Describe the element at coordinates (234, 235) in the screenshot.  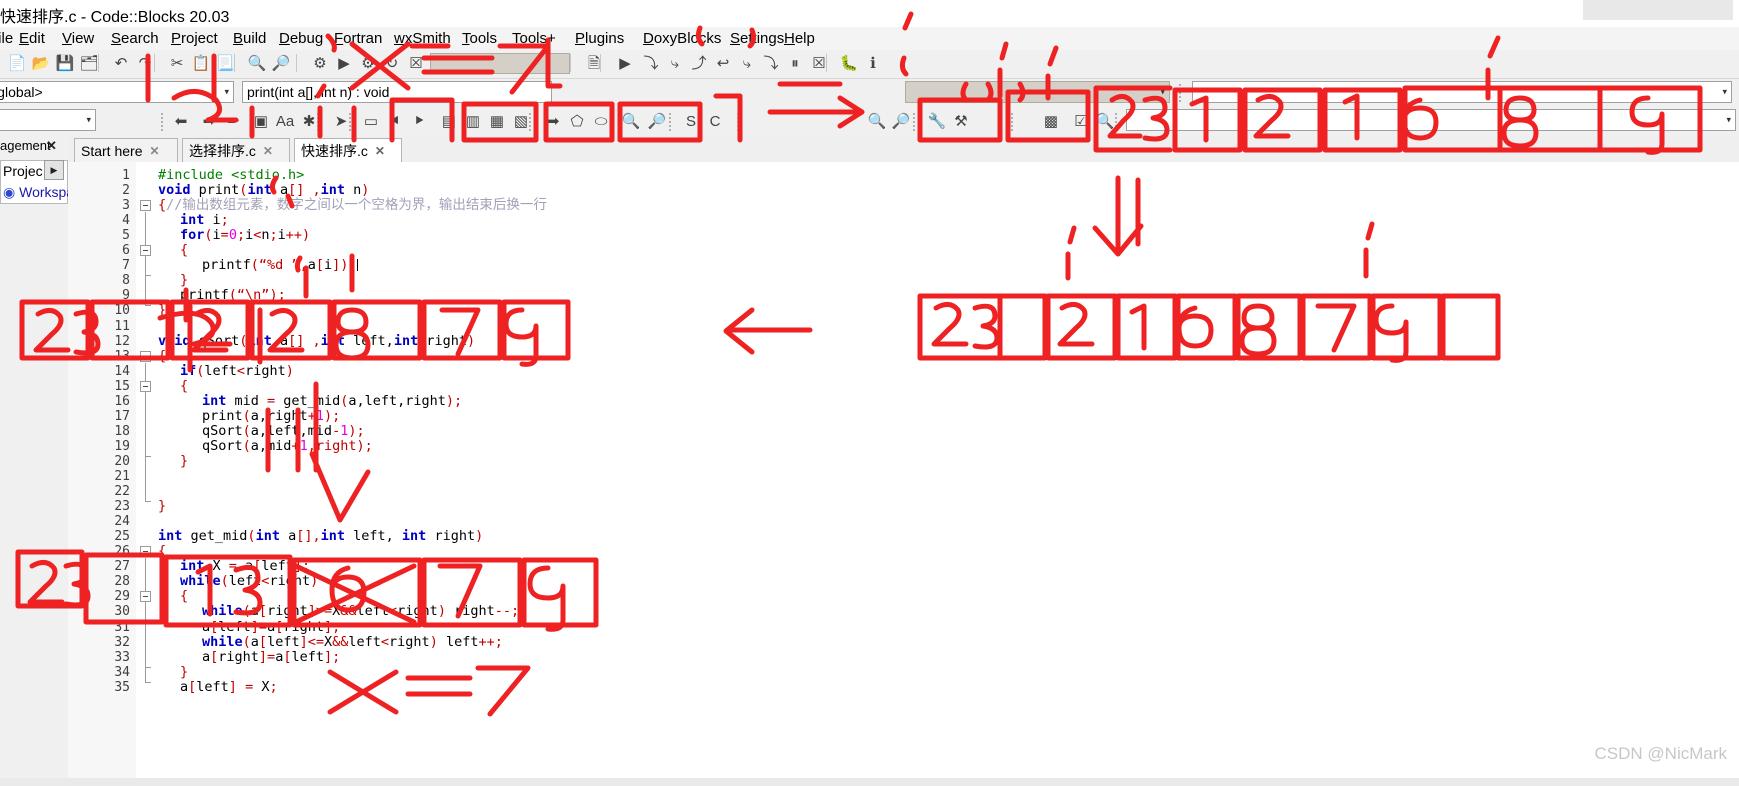
I see `code-line: for(i=0;i<n;i++)` at that location.